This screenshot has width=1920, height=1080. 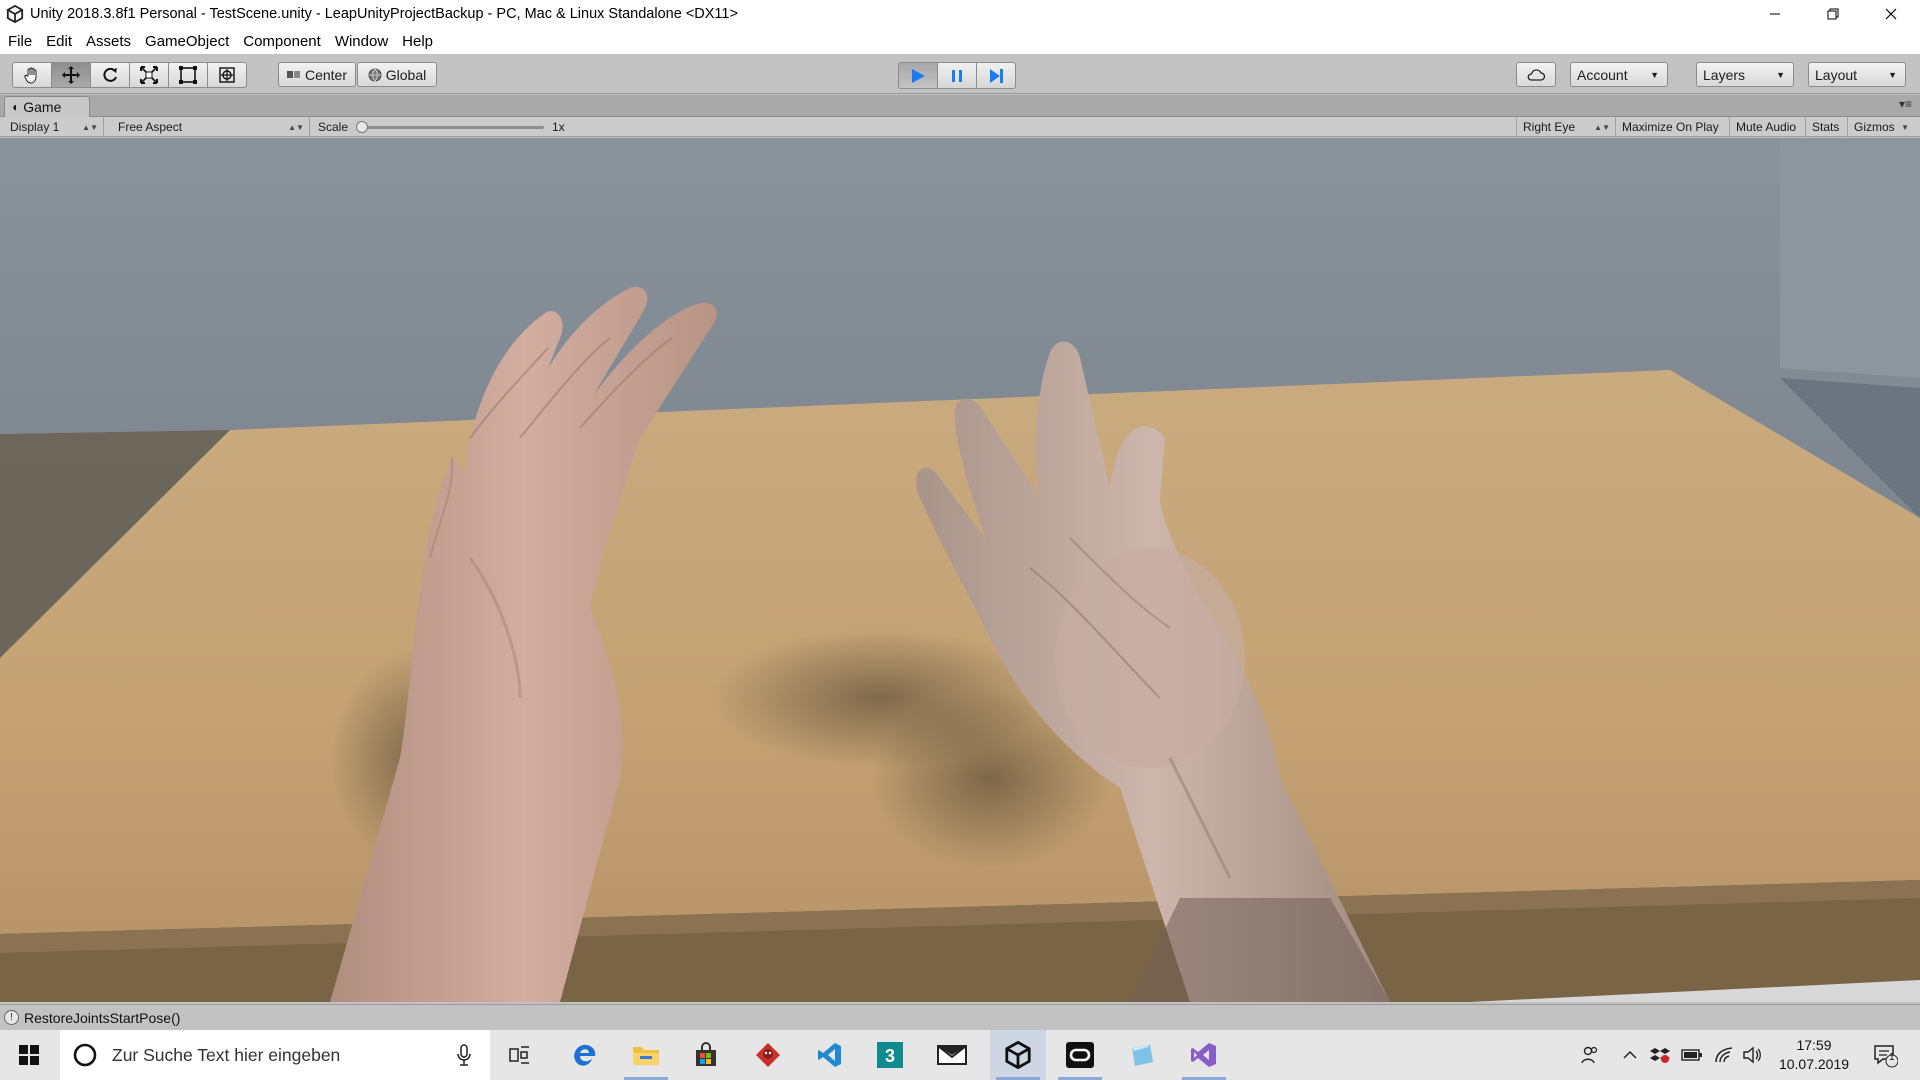 I want to click on menu-file: File, so click(x=20, y=41).